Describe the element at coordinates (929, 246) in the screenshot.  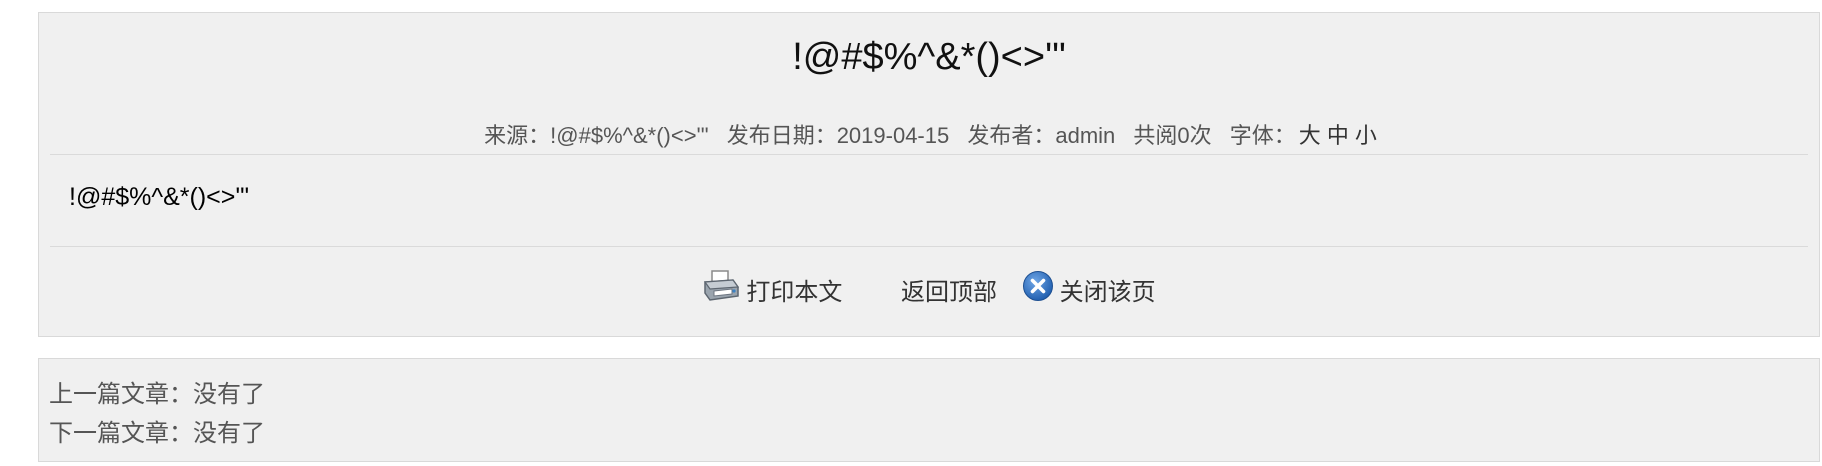
I see `content-divider` at that location.